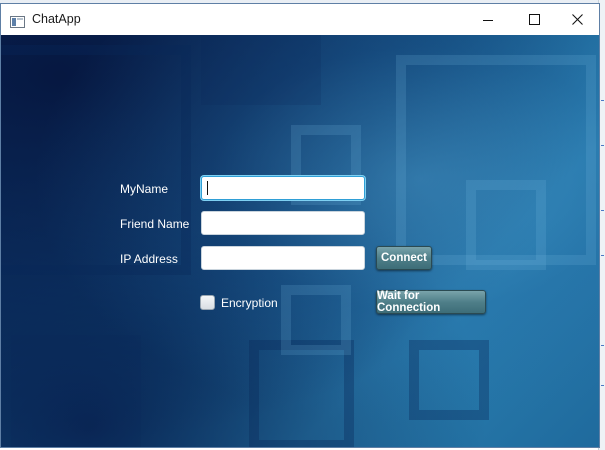  Describe the element at coordinates (249, 303) in the screenshot. I see `encryption-label: Encryption` at that location.